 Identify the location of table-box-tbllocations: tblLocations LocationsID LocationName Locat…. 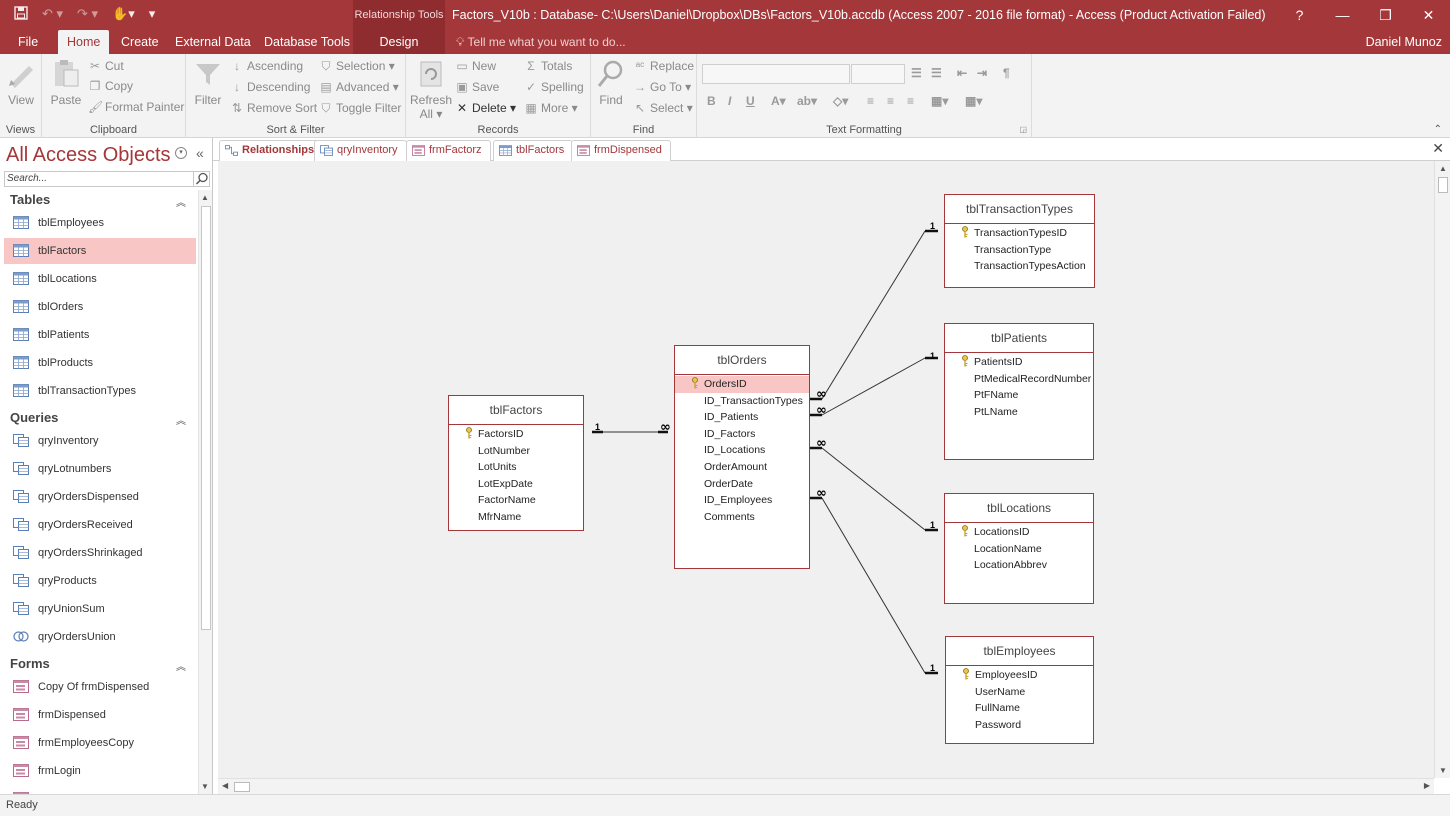
(1019, 548).